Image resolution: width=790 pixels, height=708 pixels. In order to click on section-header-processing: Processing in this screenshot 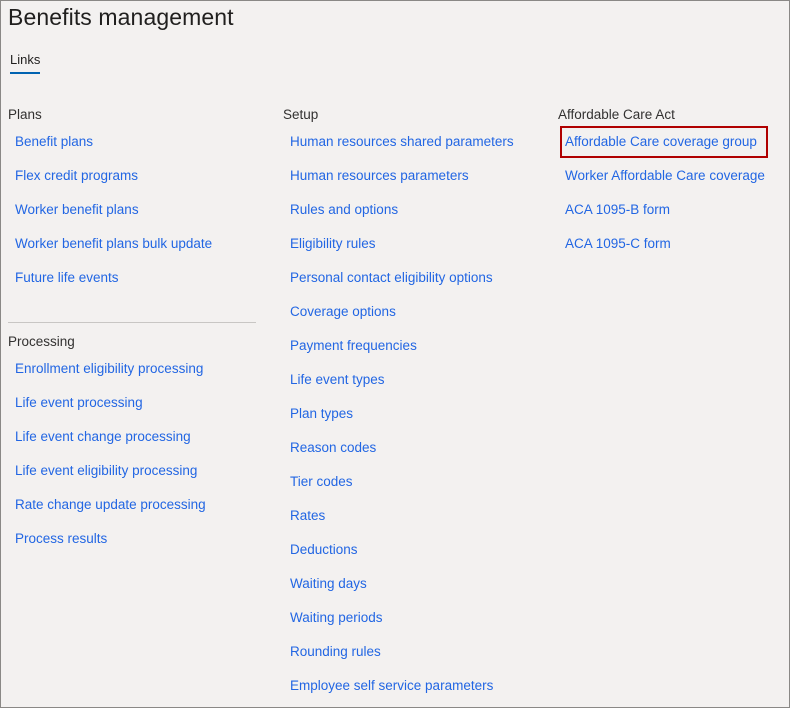, I will do `click(41, 341)`.